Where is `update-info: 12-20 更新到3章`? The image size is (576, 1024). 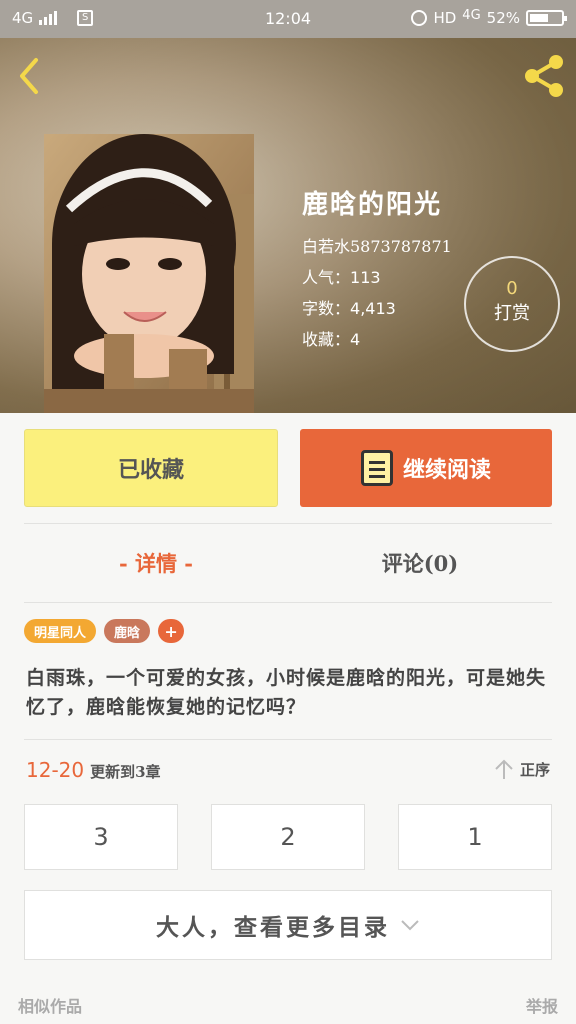
update-info: 12-20 更新到3章 is located at coordinates (93, 770).